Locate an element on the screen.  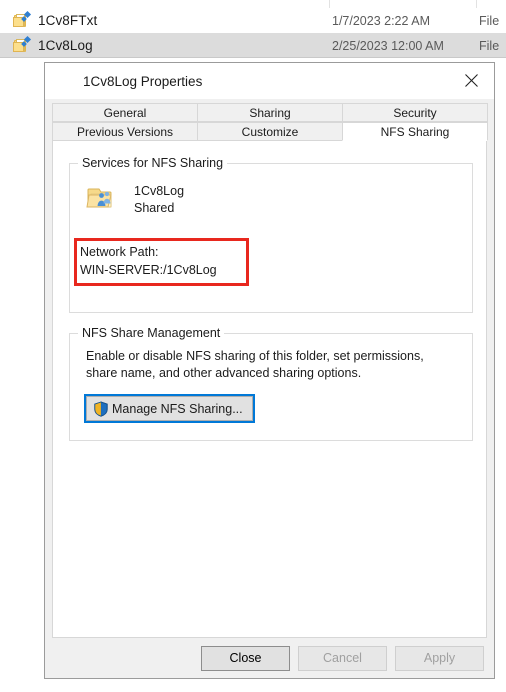
share-name: 1Cv8Log is located at coordinates (159, 191).